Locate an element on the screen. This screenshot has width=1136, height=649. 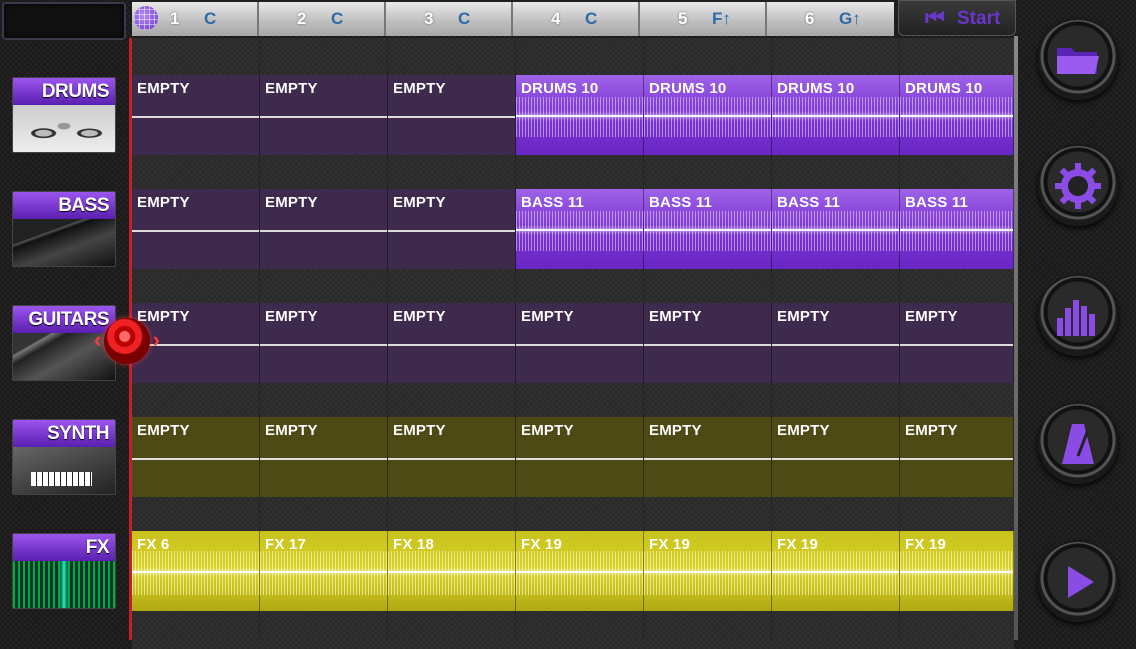
clip-label: BASS 11 is located at coordinates (937, 202).